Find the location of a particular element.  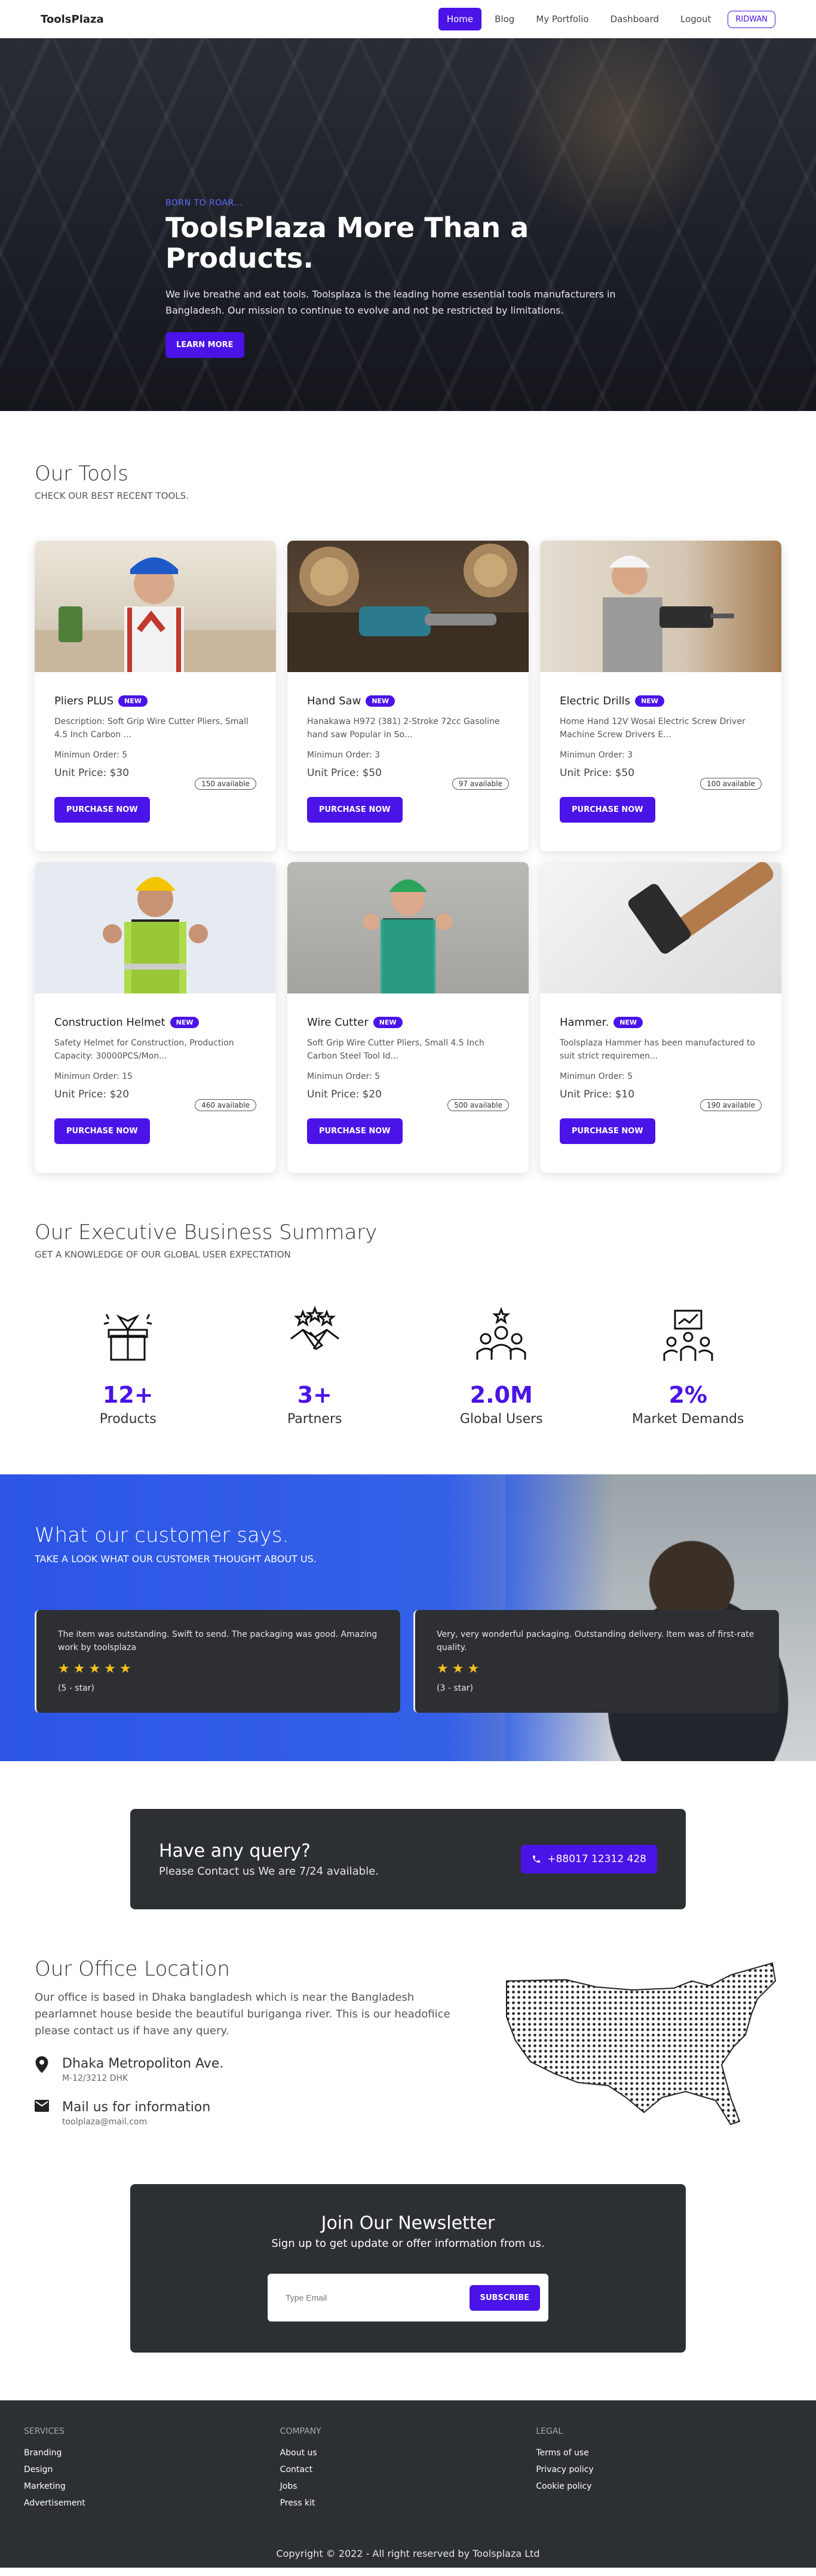

user-button: RIDWAN is located at coordinates (752, 19).